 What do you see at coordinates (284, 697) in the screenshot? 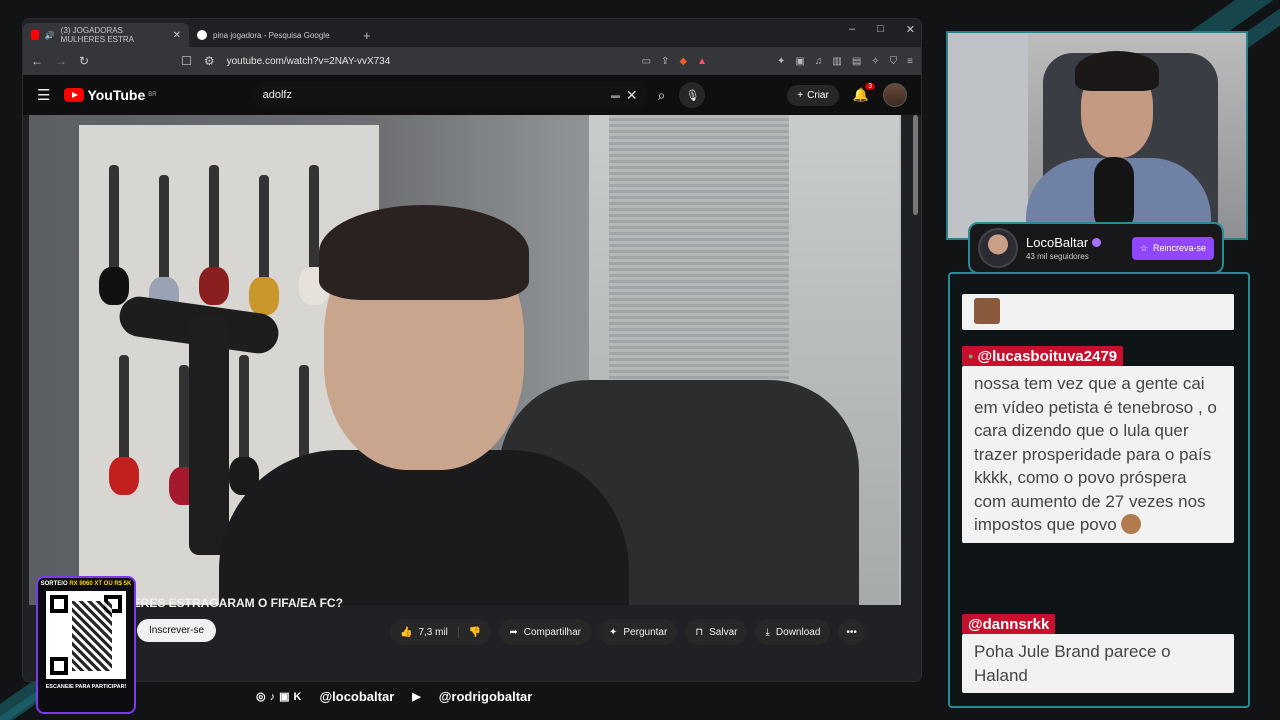
I see `twitch-icon: ▣` at bounding box center [284, 697].